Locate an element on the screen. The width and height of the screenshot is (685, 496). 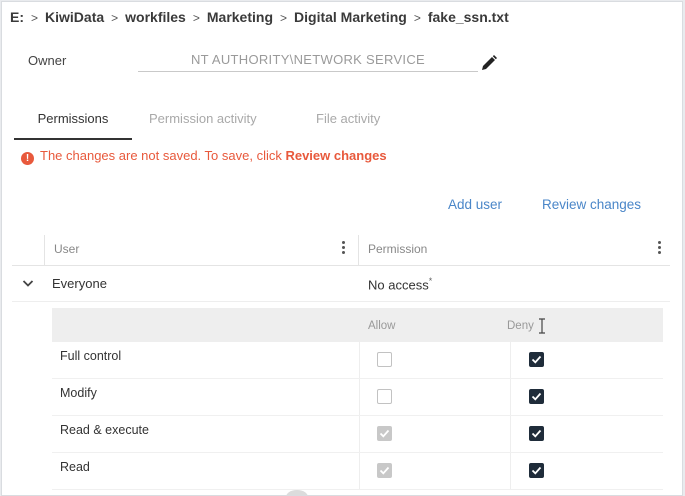
row-user-name: Everyone is located at coordinates (79, 283).